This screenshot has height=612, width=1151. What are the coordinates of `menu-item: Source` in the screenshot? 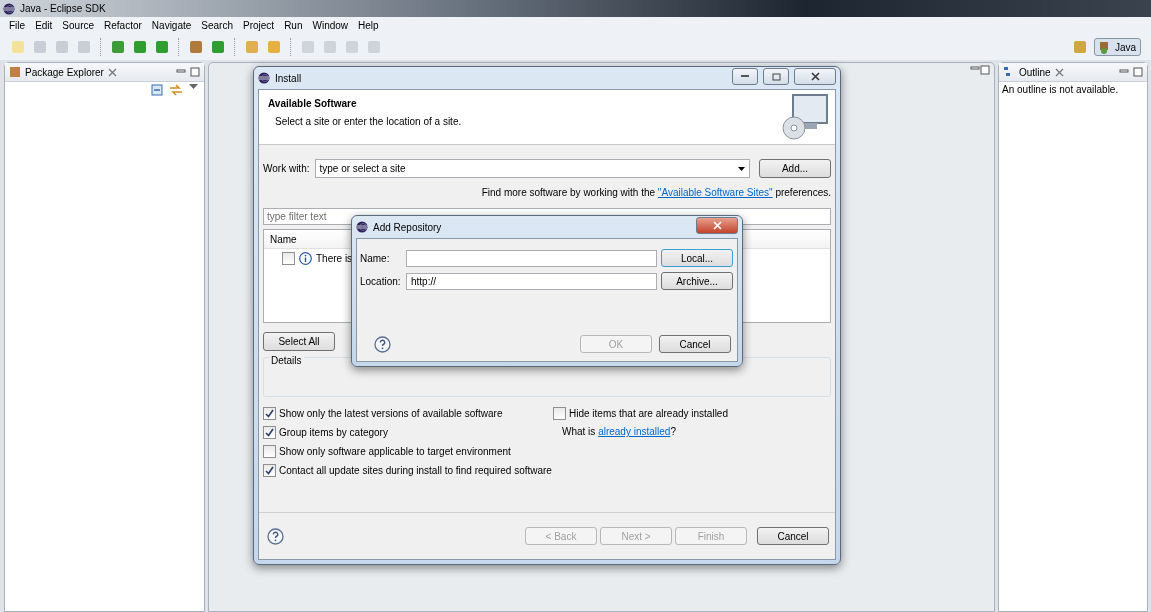 It's located at (78, 25).